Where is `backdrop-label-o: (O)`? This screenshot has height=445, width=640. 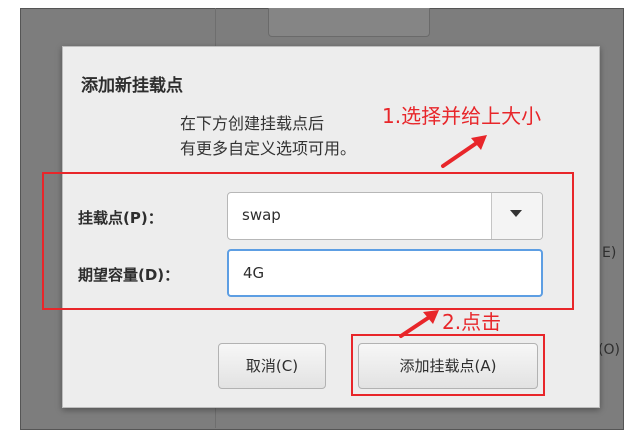
backdrop-label-o: (O) is located at coordinates (609, 350).